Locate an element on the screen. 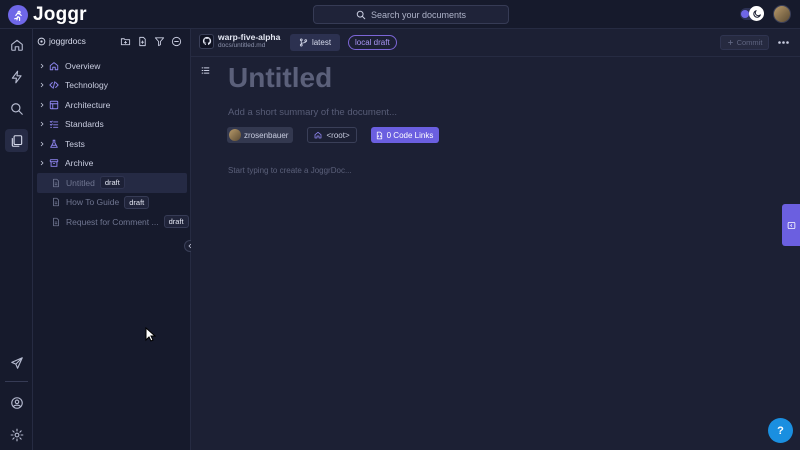 Image resolution: width=800 pixels, height=450 pixels. settings-icon is located at coordinates (16, 434).